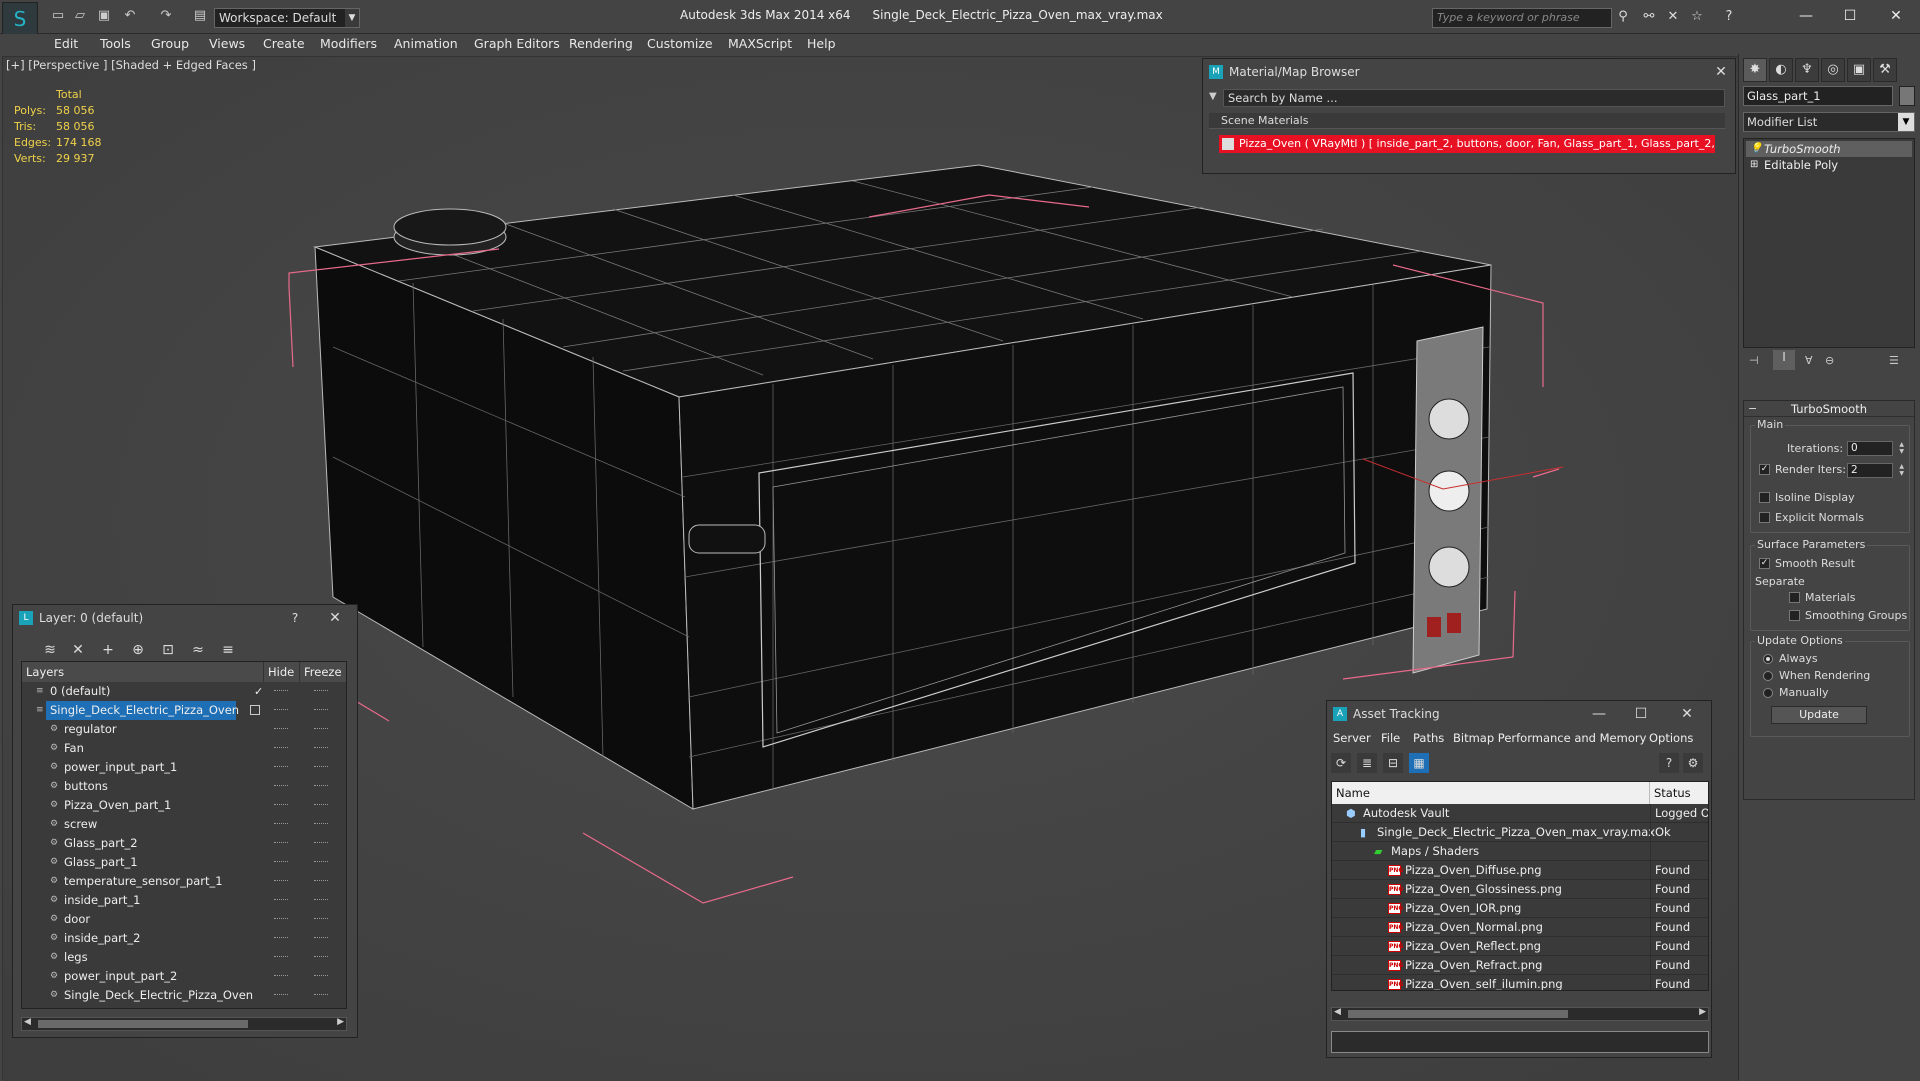 The height and width of the screenshot is (1081, 1920). Describe the element at coordinates (1894, 360) in the screenshot. I see `configure-modifier-sets-icon: ☰` at that location.